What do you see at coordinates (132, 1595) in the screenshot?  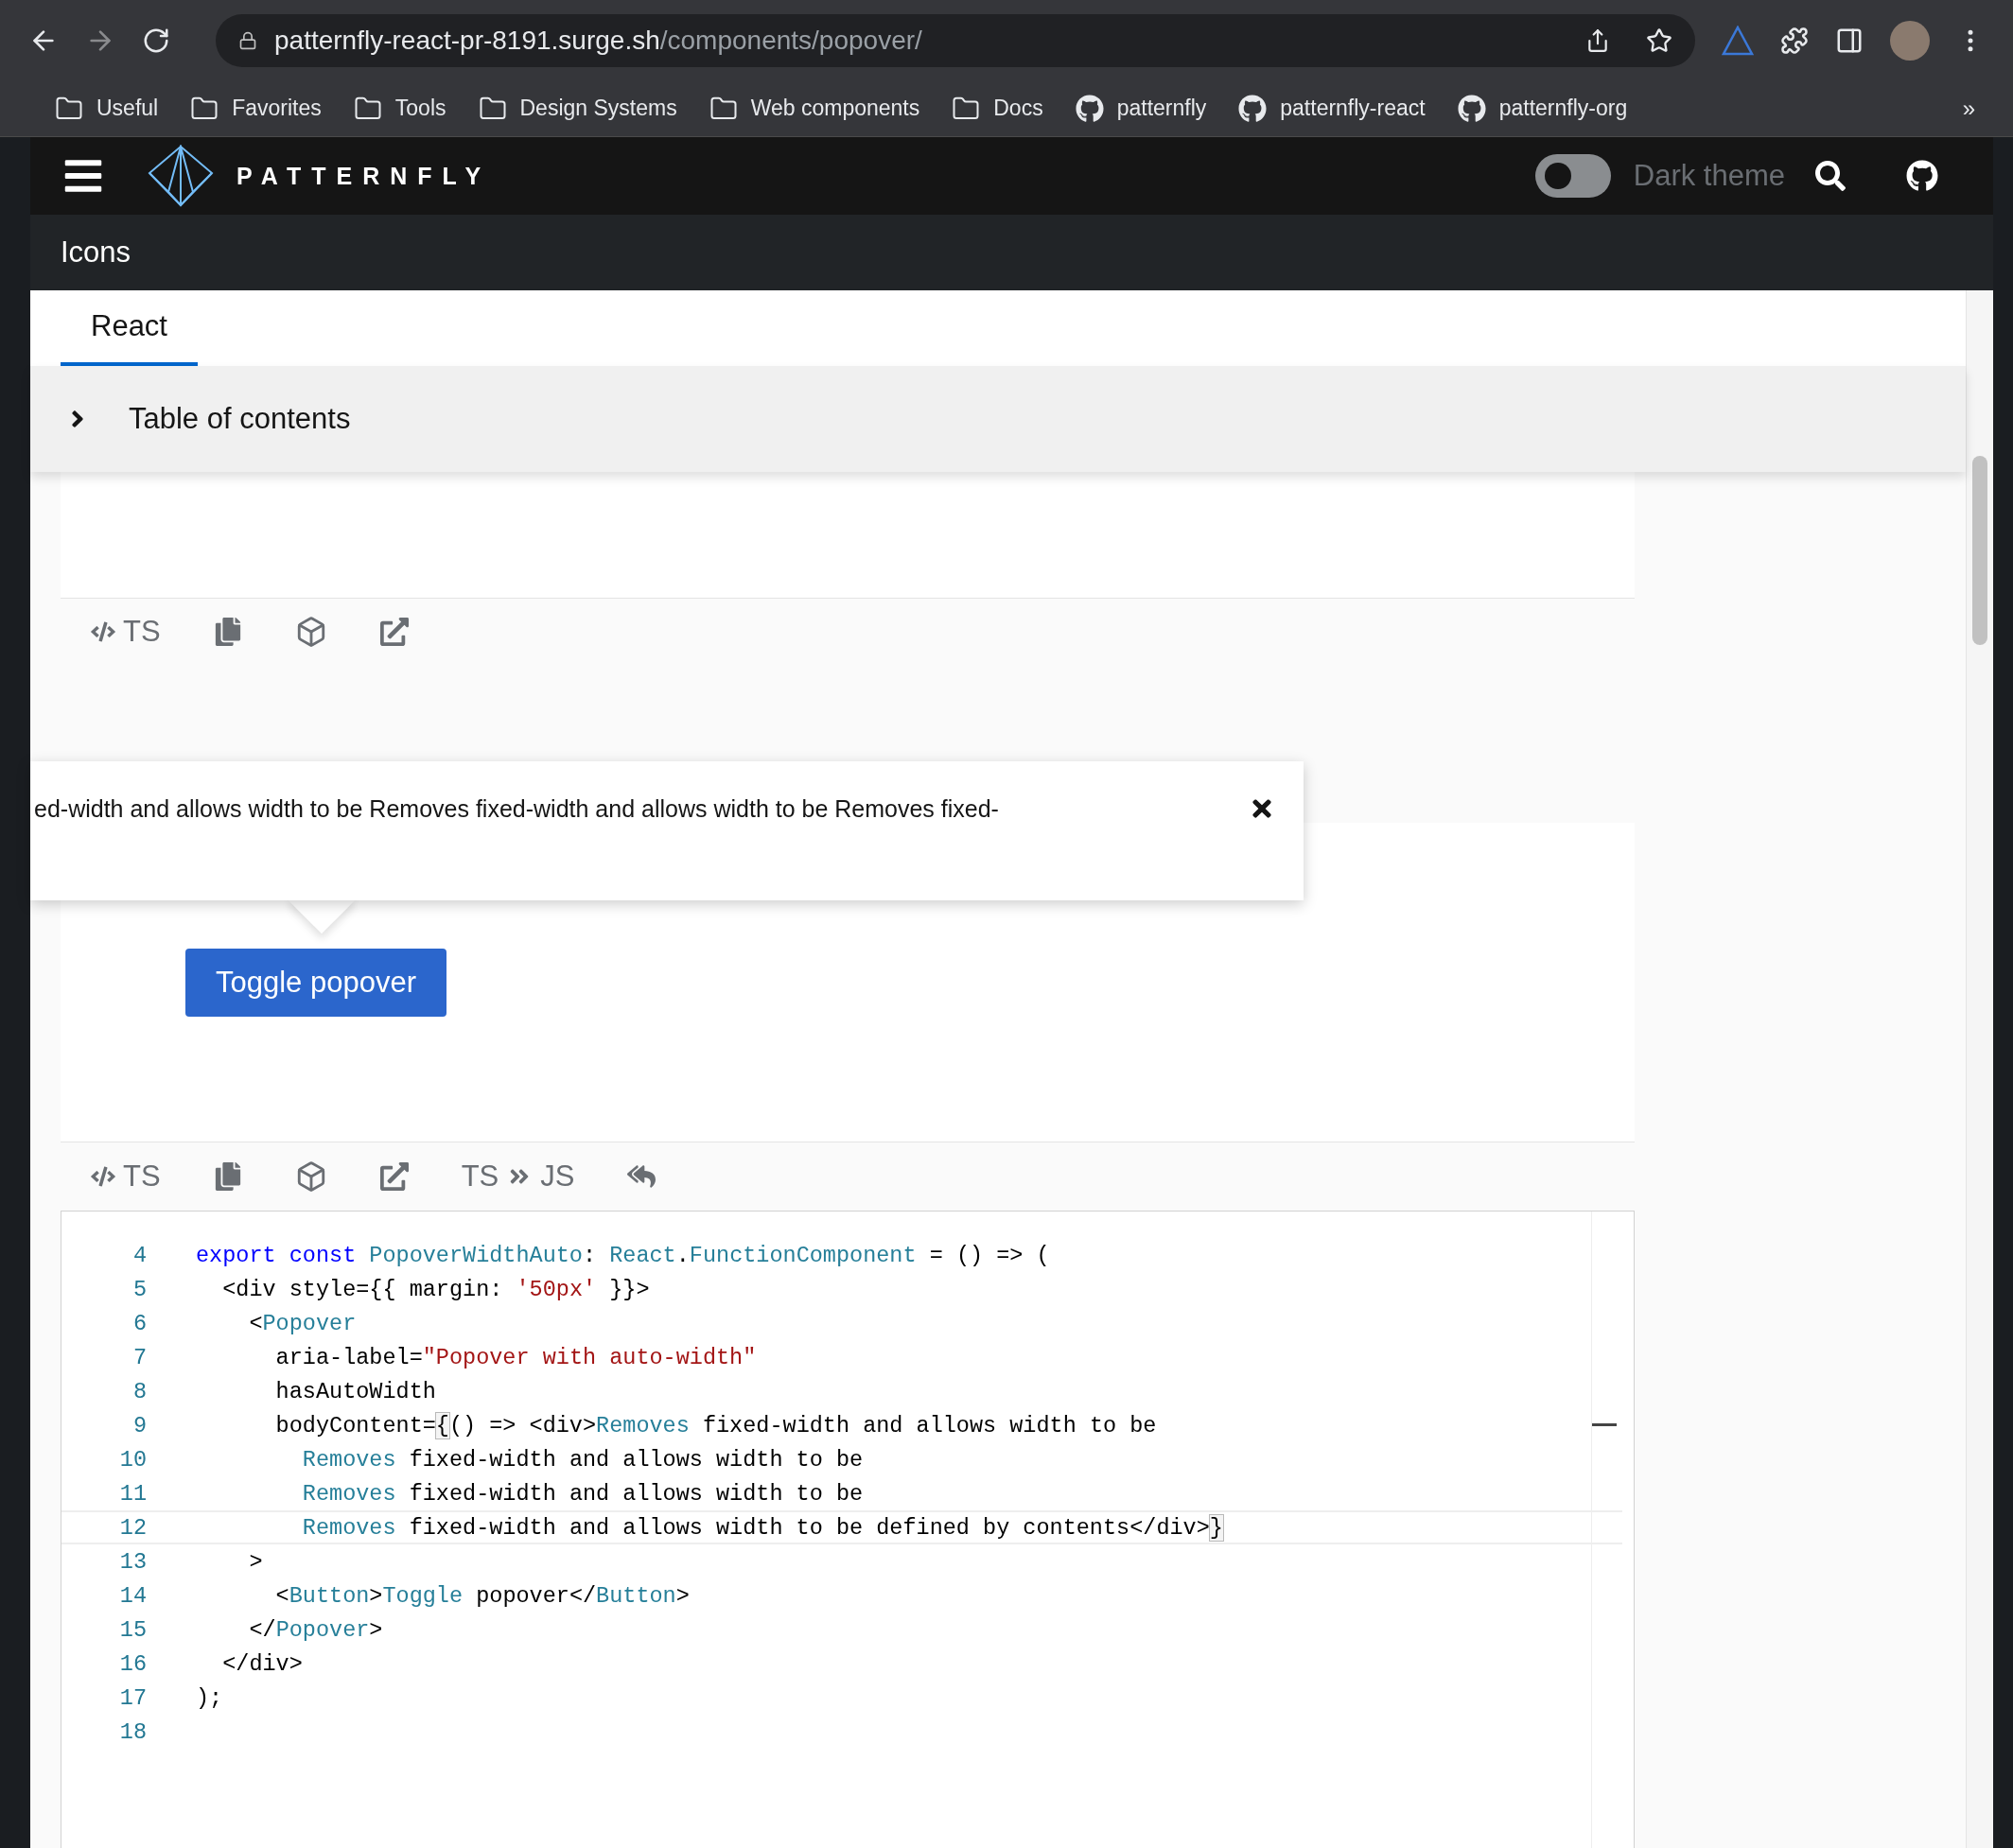 I see `line-number: 14` at bounding box center [132, 1595].